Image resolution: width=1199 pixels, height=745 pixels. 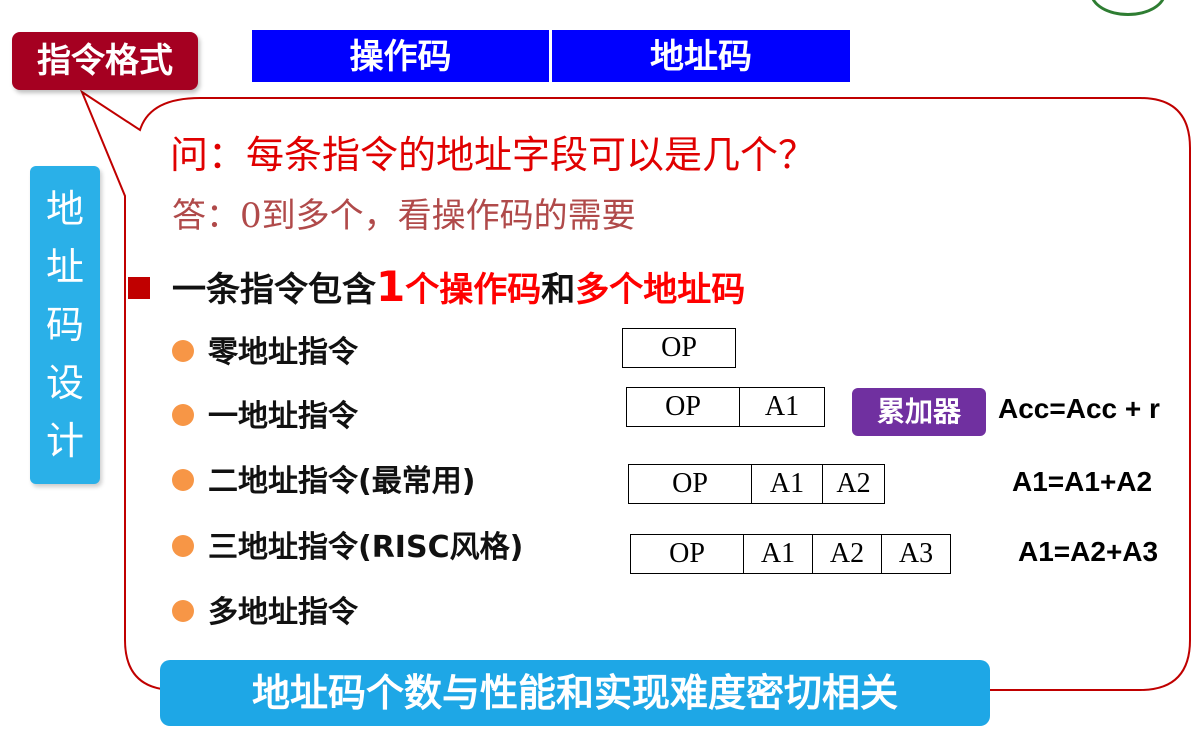 I want to click on formula-two-address: A1=A1+A2, so click(x=1082, y=481).